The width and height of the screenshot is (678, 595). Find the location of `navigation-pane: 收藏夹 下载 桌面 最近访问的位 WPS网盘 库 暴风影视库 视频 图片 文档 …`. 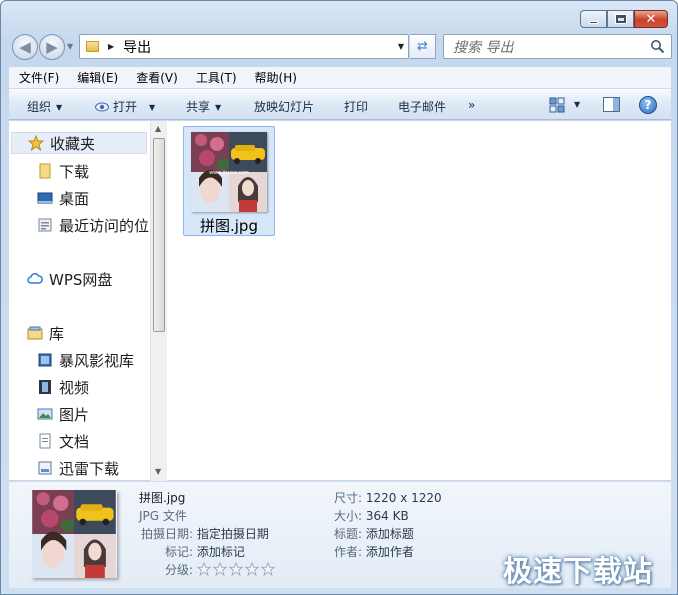

navigation-pane: 收藏夹 下载 桌面 最近访问的位 WPS网盘 库 暴风影视库 视频 图片 文档 … is located at coordinates (79, 301).